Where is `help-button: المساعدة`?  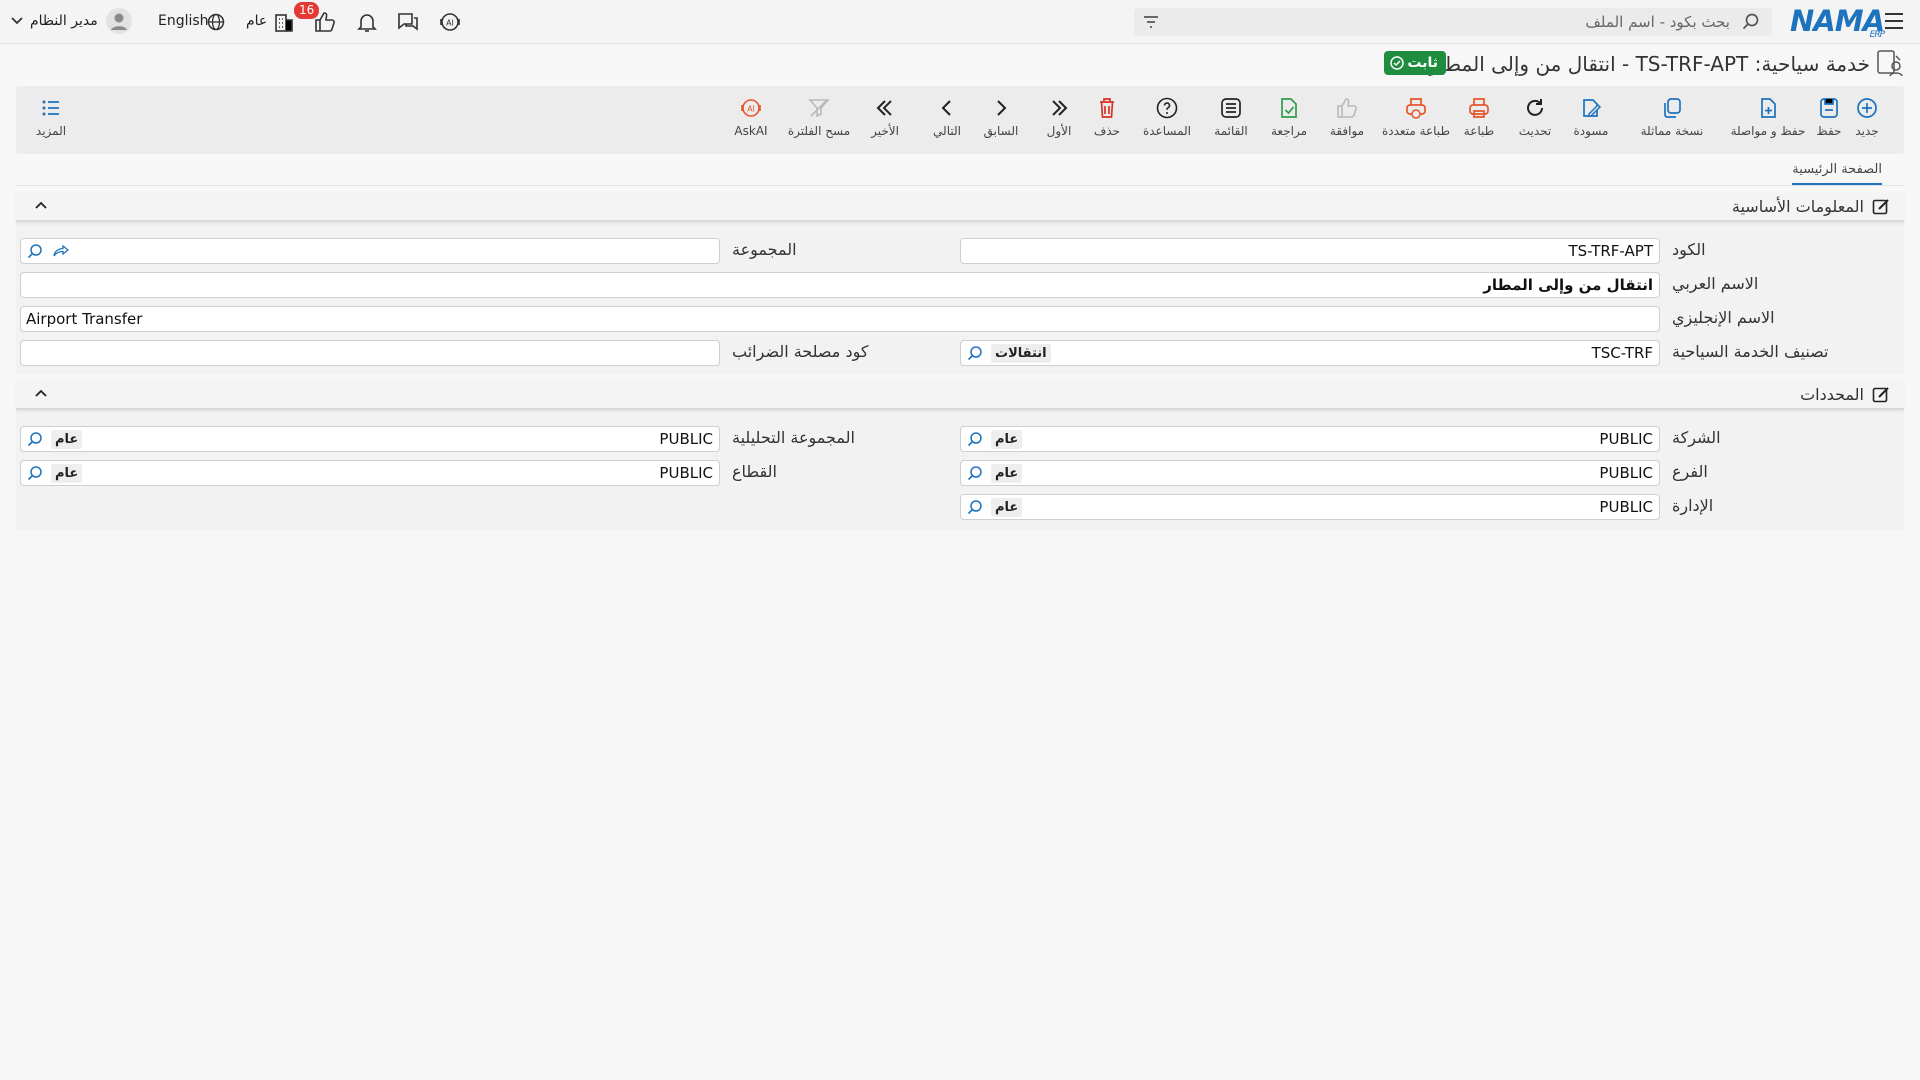
help-button: المساعدة is located at coordinates (1167, 117).